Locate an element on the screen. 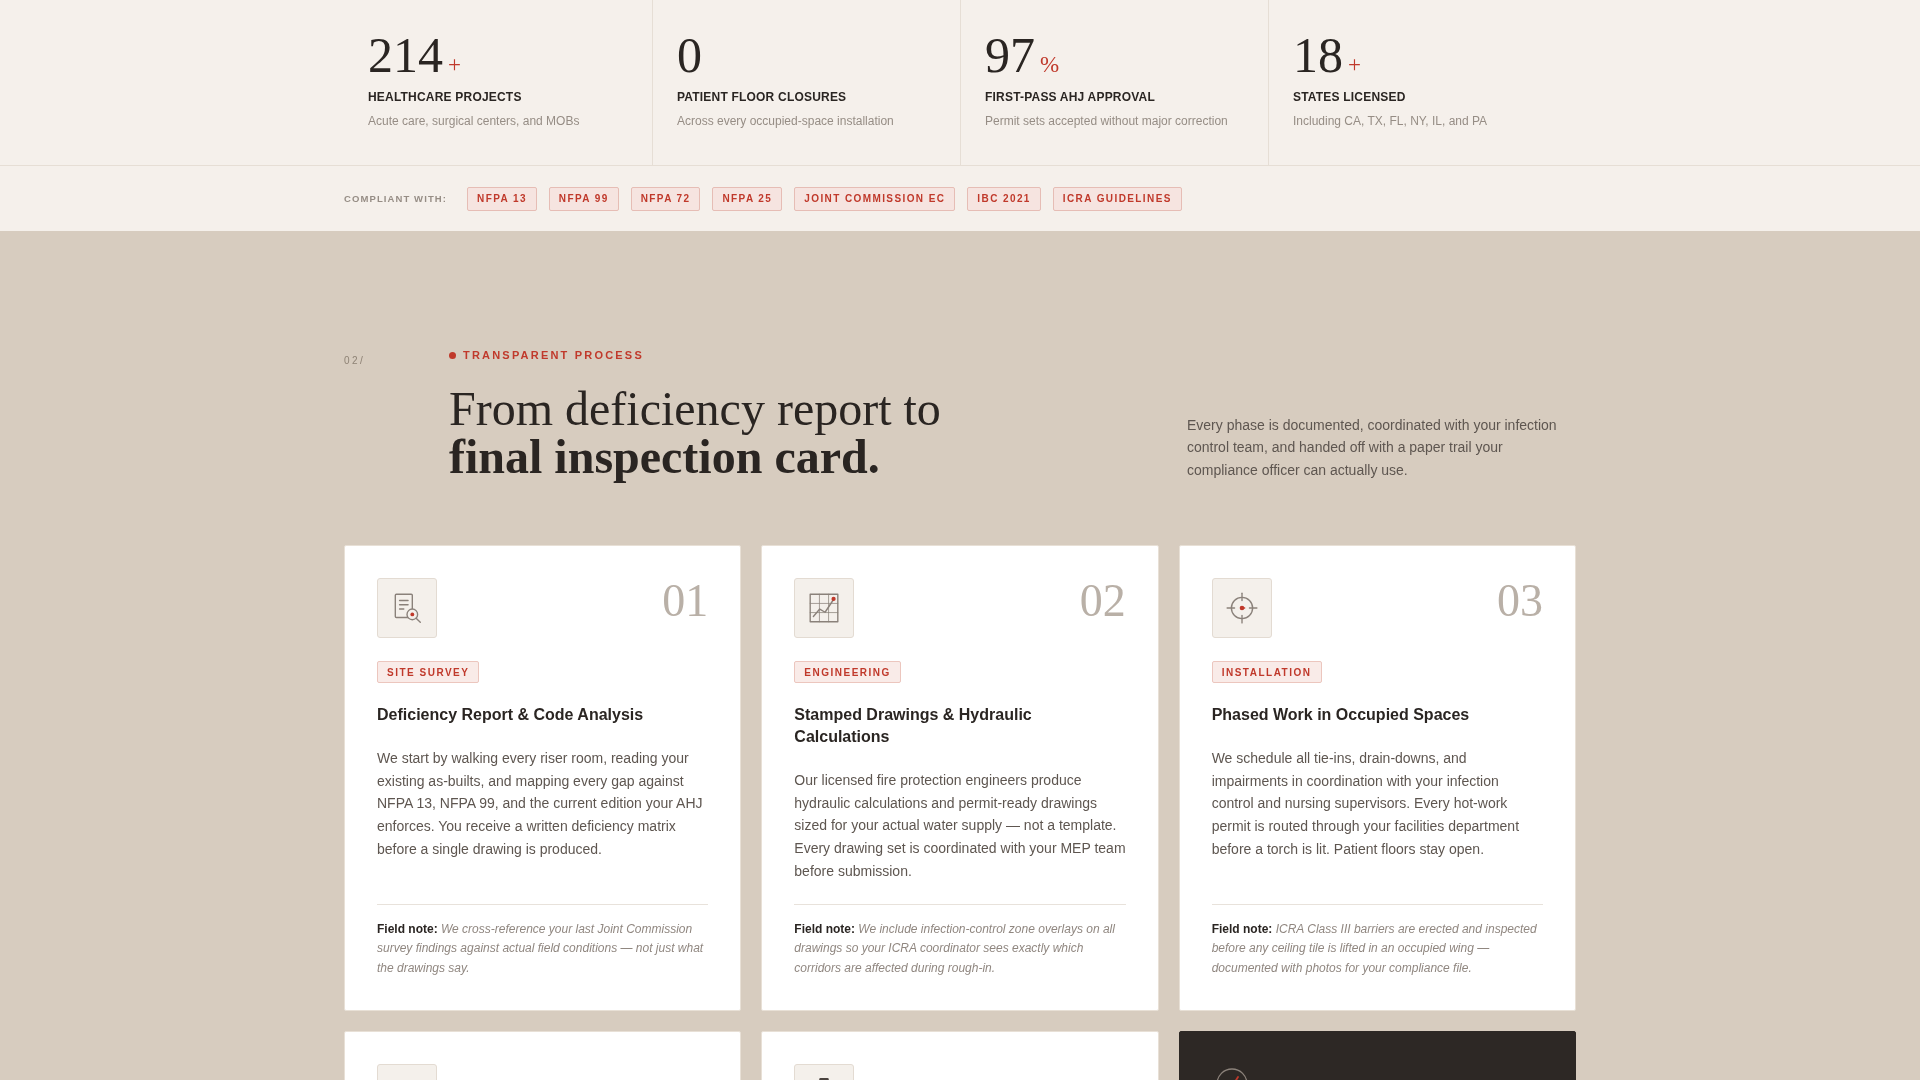 This screenshot has width=1920, height=1080. phase-tag: ENGINEERING is located at coordinates (847, 672).